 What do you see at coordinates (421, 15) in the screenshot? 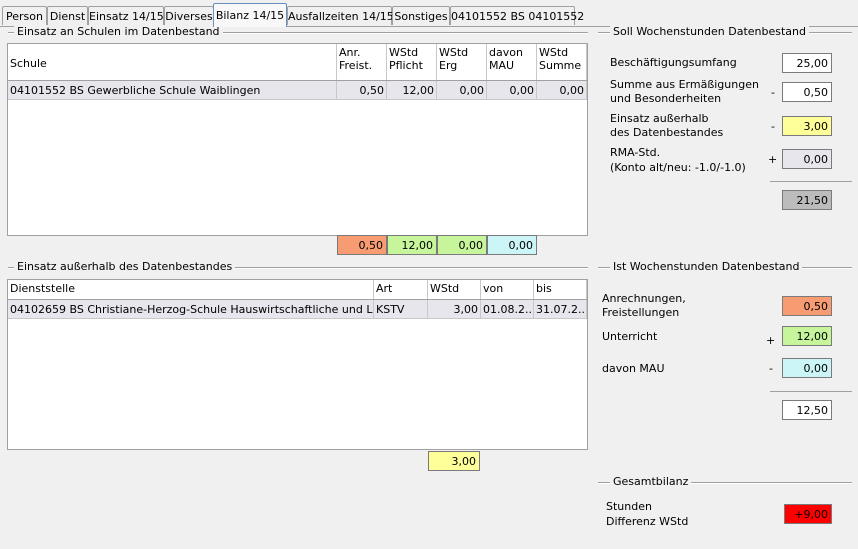
I see `tab-sonstiges: Sonstiges` at bounding box center [421, 15].